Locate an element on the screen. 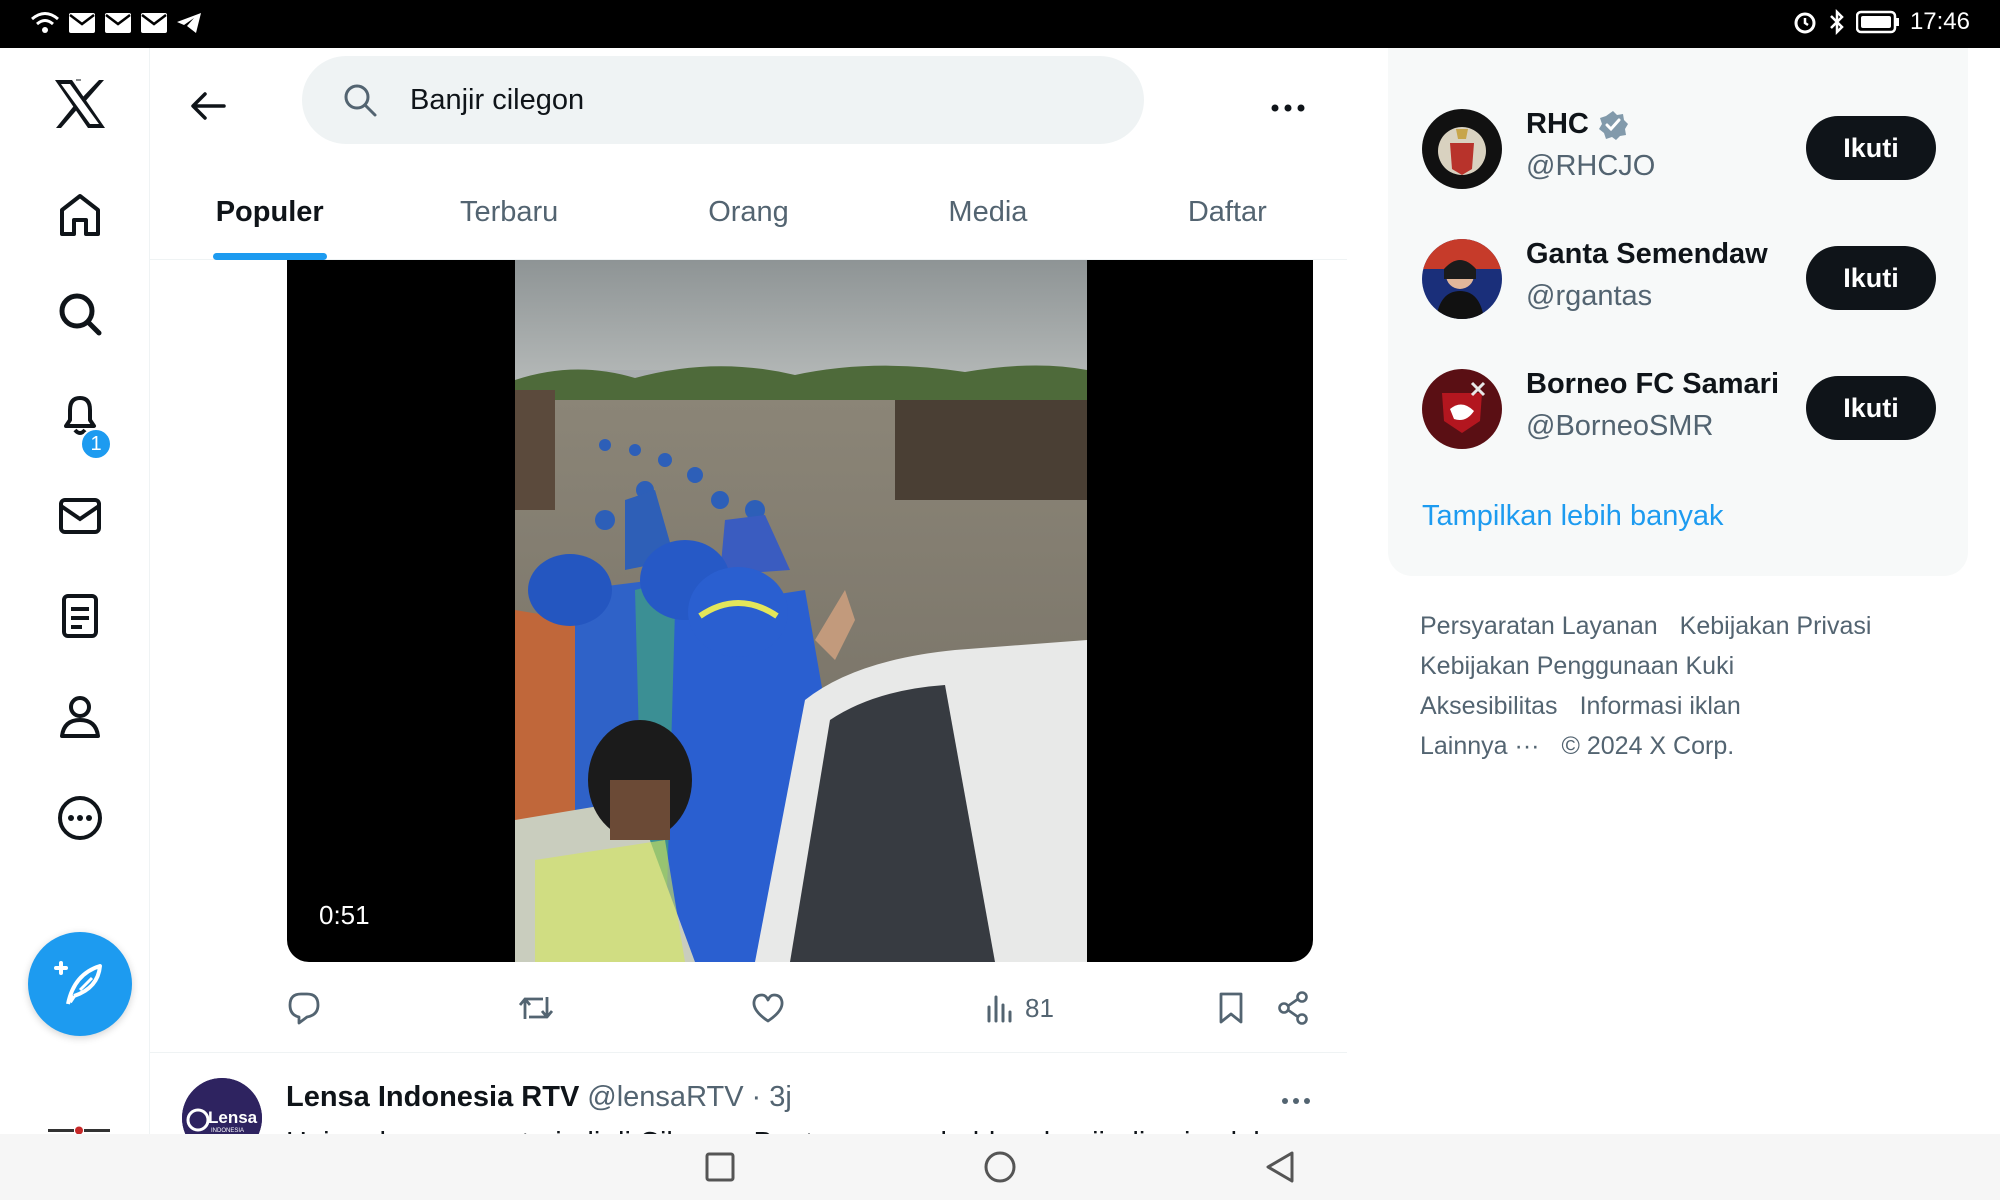 This screenshot has height=1200, width=2000. footer-link-privacy: Kebijakan Privasi is located at coordinates (1776, 626).